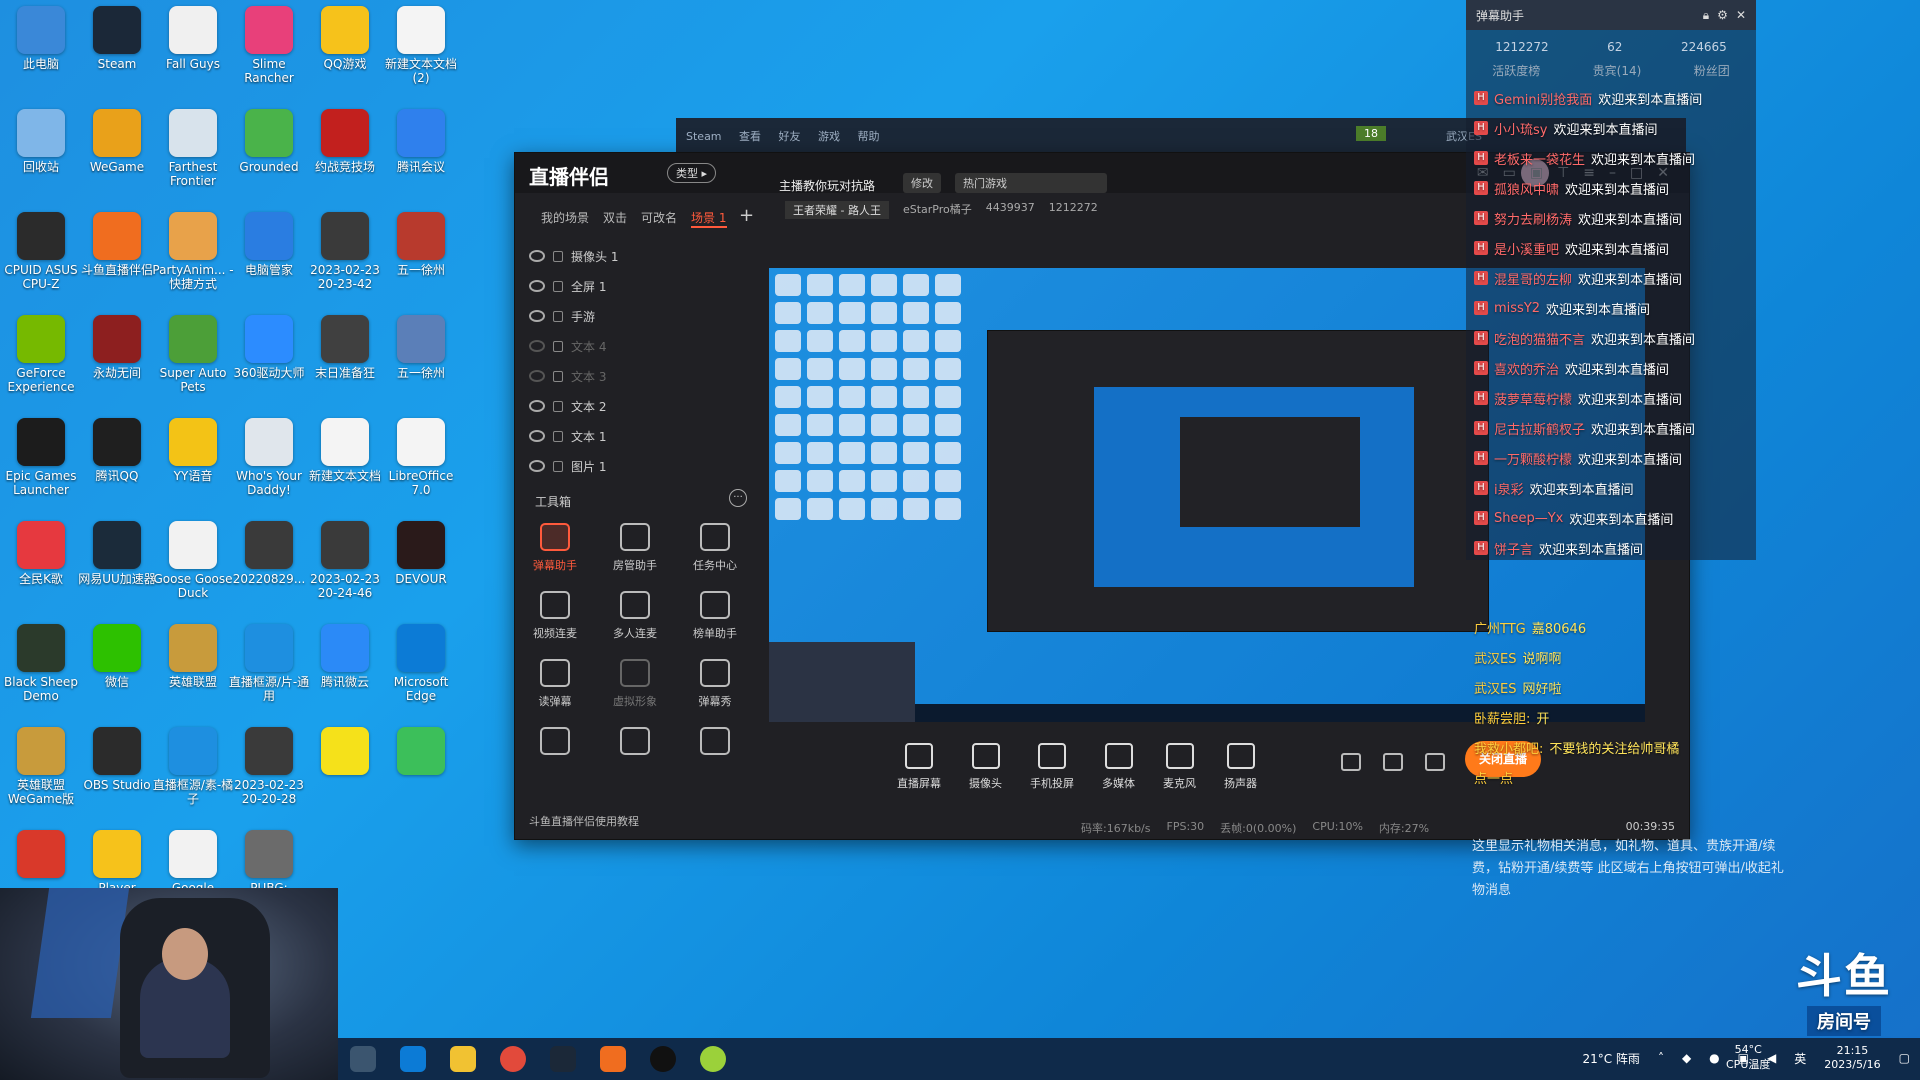 The width and height of the screenshot is (1920, 1080). Describe the element at coordinates (1631, 657) in the screenshot. I see `chat-message: 武汉ES 说啊啊` at that location.